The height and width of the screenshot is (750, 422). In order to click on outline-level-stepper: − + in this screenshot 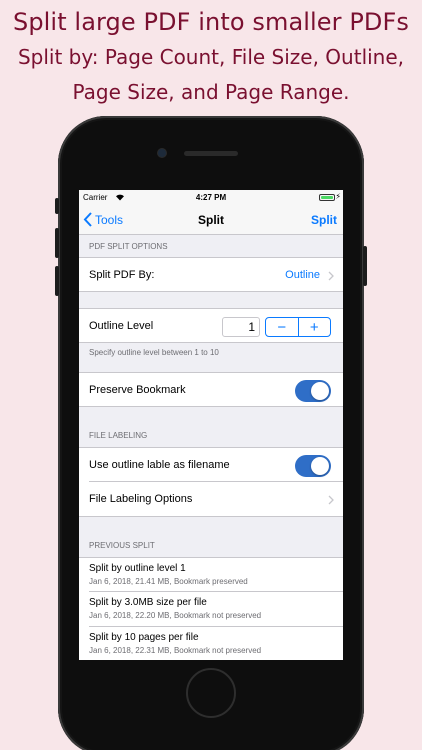, I will do `click(298, 327)`.